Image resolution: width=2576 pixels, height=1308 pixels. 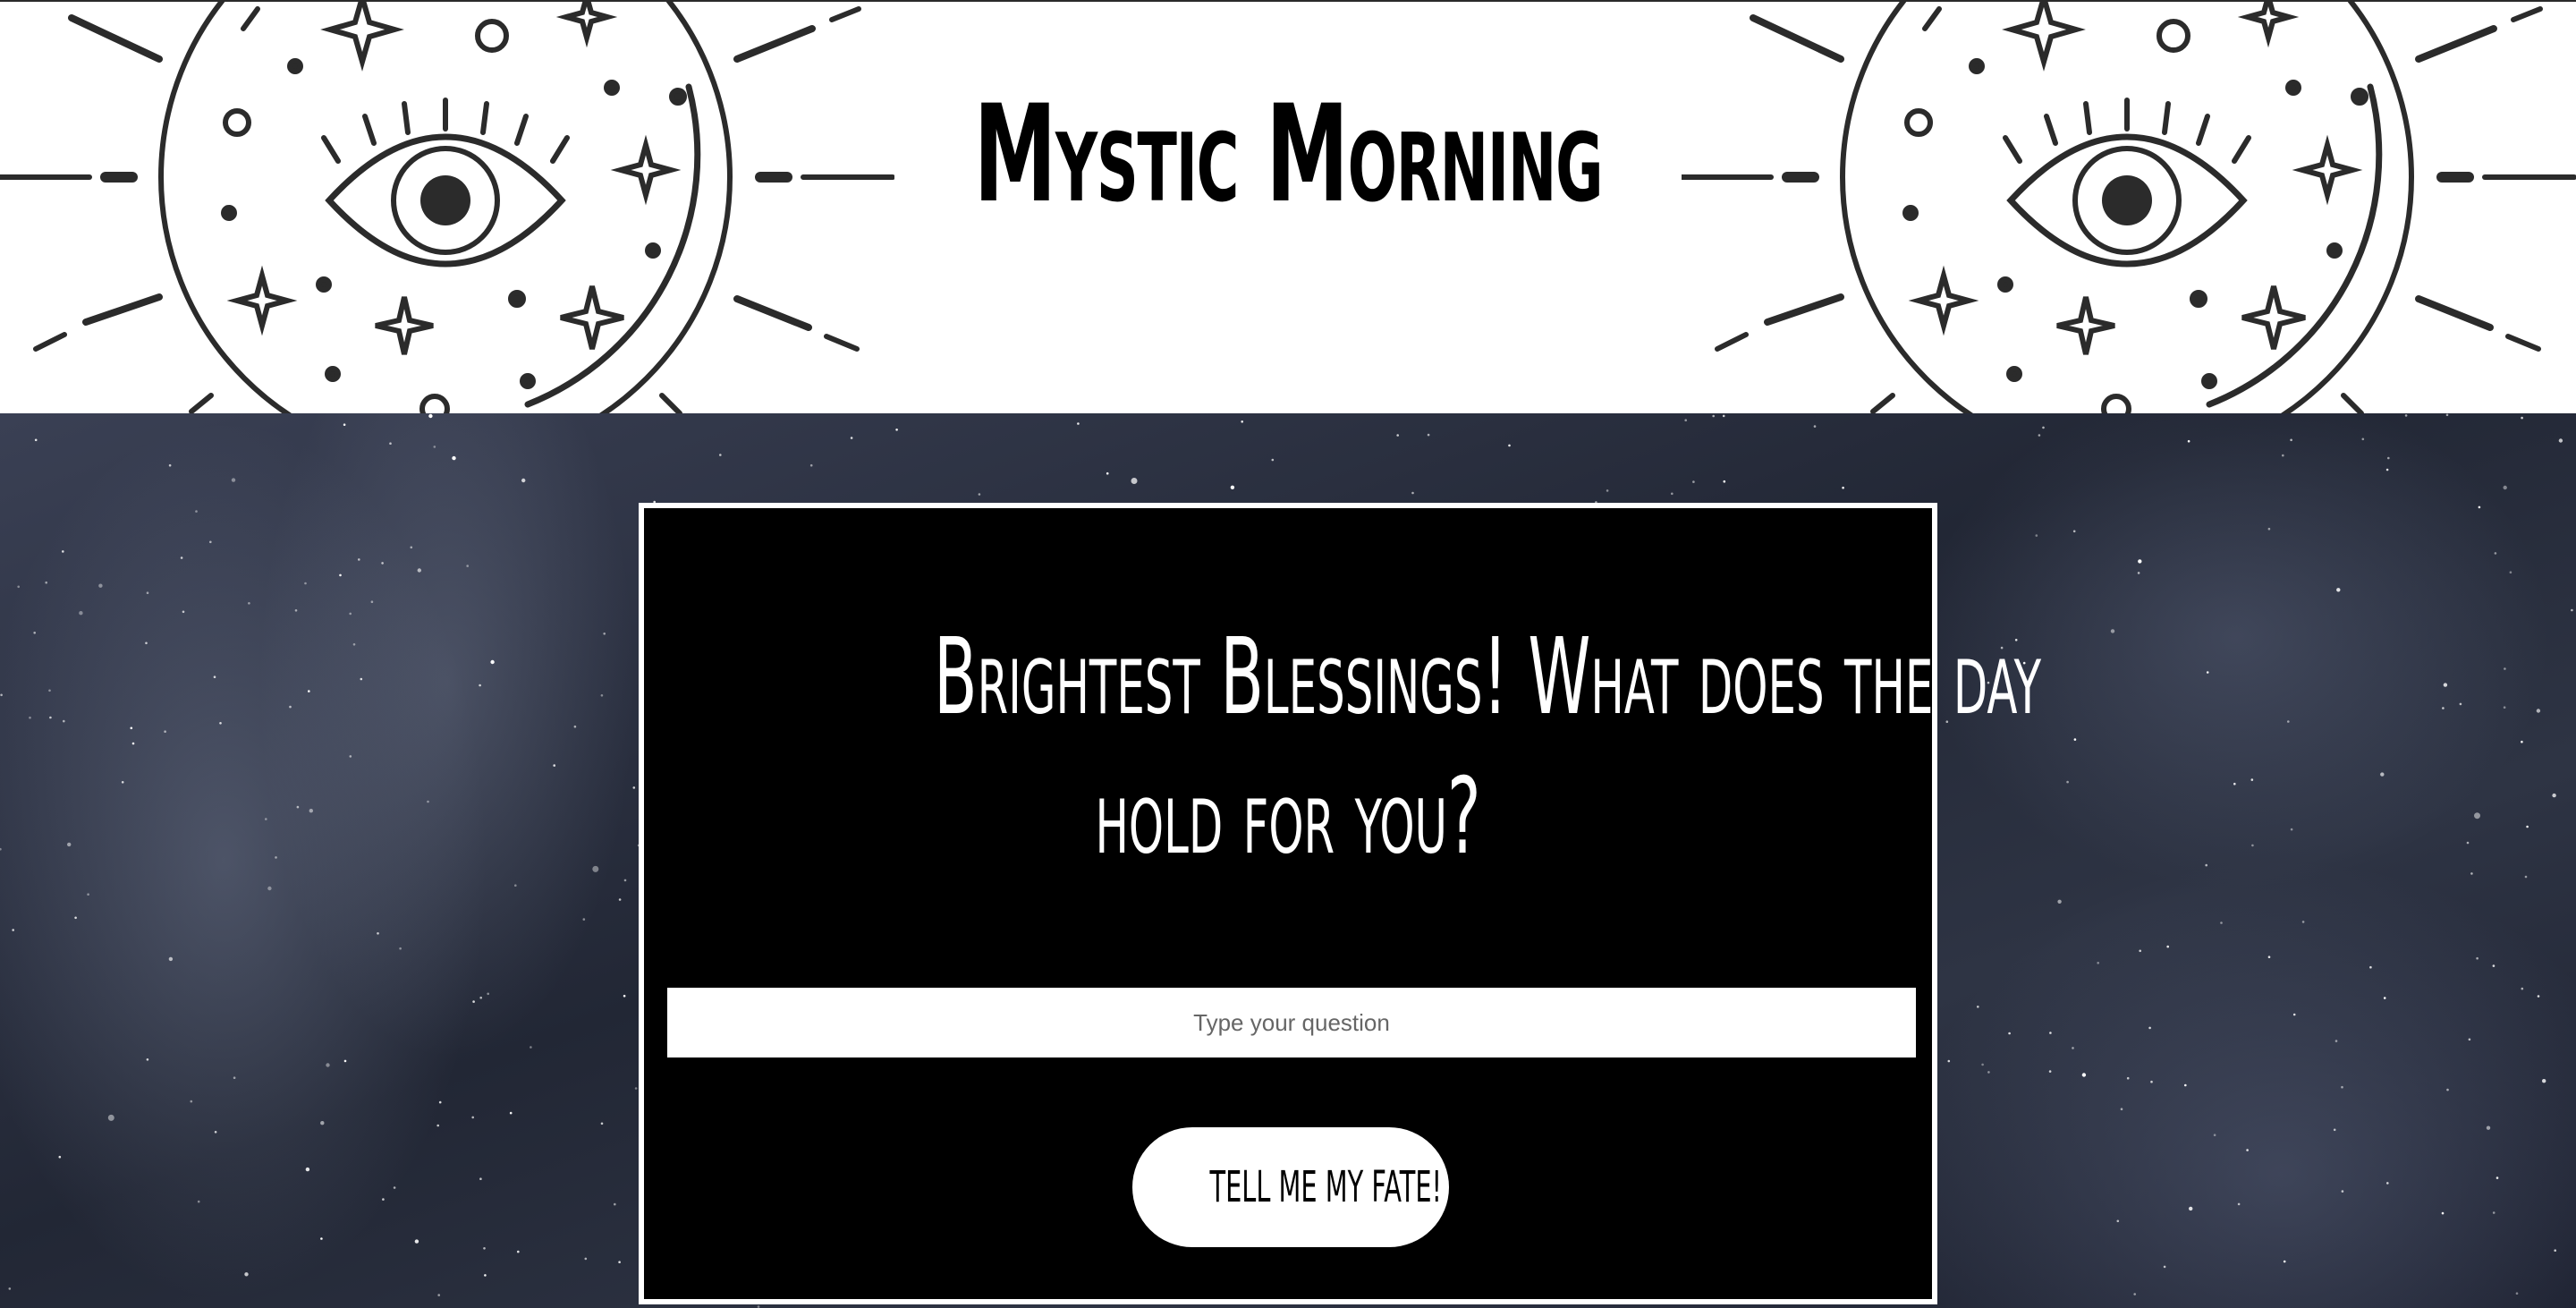 What do you see at coordinates (1291, 1023) in the screenshot?
I see `question-input` at bounding box center [1291, 1023].